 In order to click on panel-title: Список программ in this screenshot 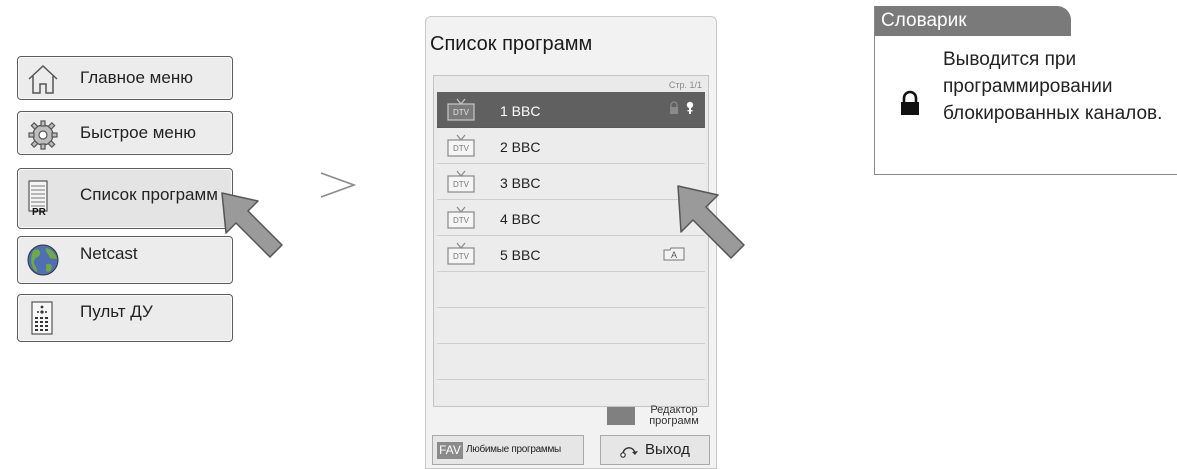, I will do `click(511, 44)`.